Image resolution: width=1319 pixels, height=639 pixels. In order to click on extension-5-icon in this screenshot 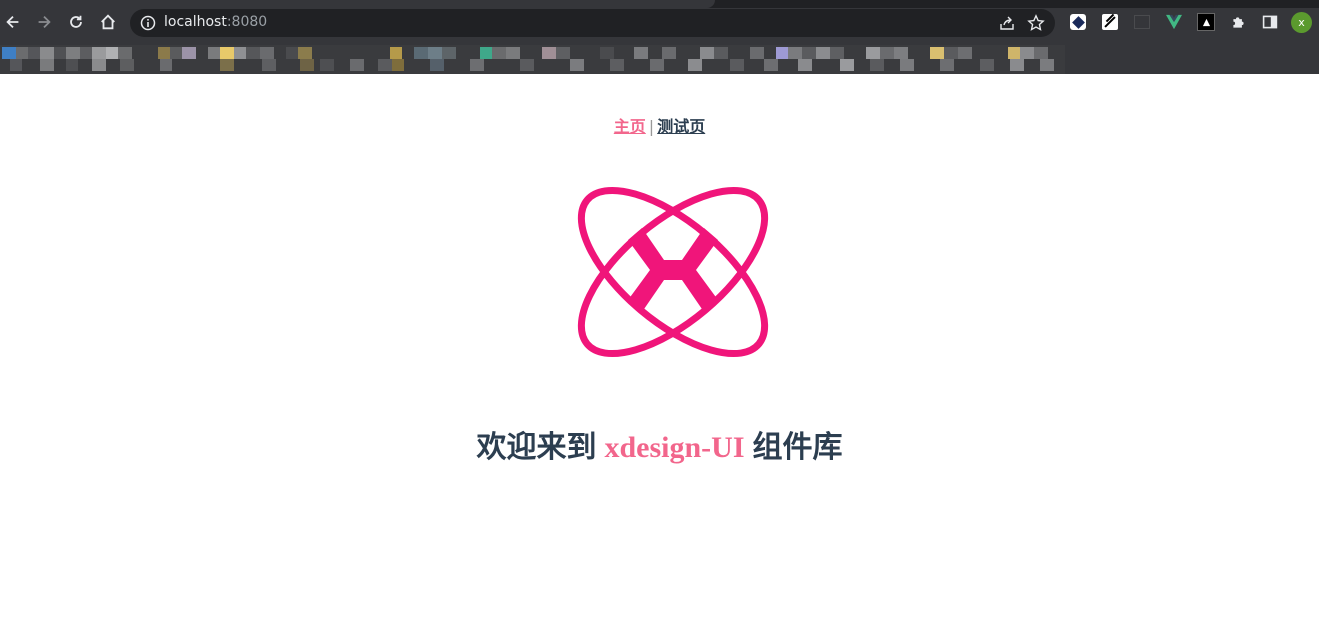, I will do `click(1206, 22)`.